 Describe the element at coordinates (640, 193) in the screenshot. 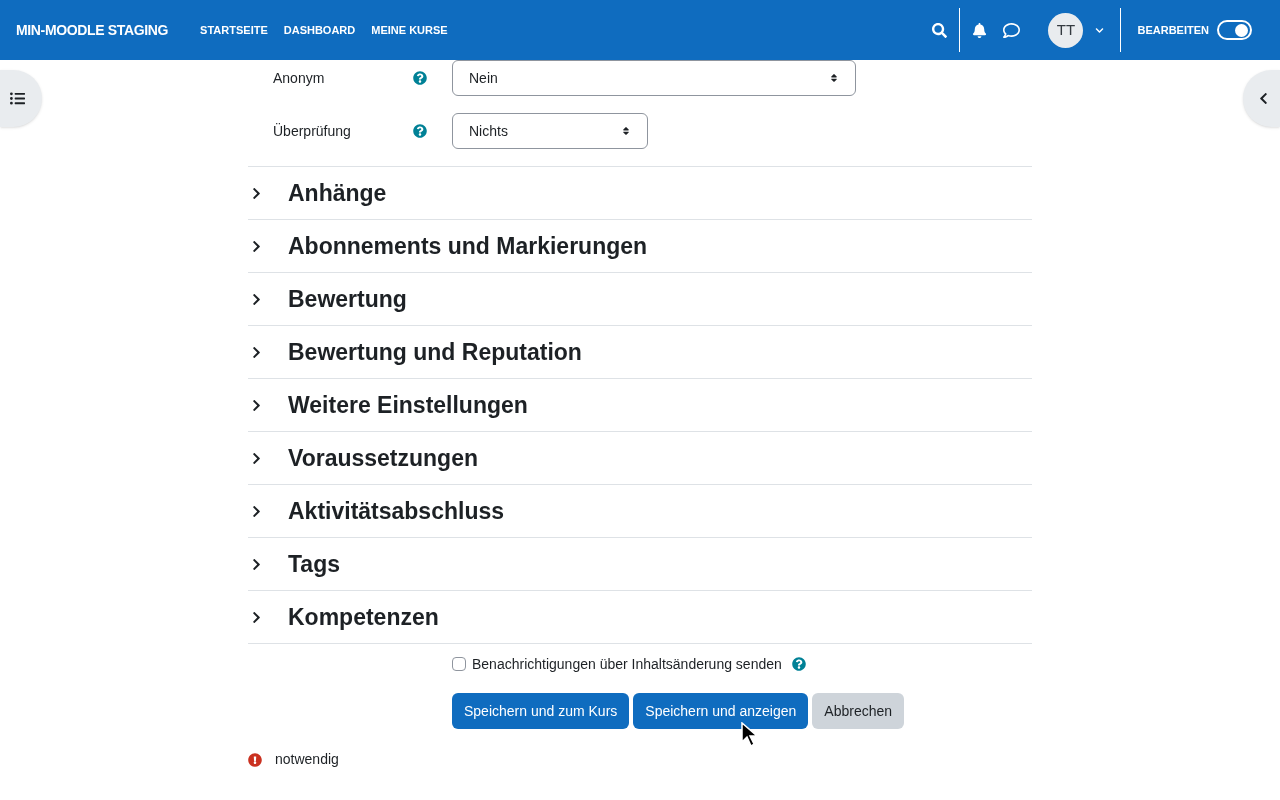

I see `section-header: Anhänge` at that location.